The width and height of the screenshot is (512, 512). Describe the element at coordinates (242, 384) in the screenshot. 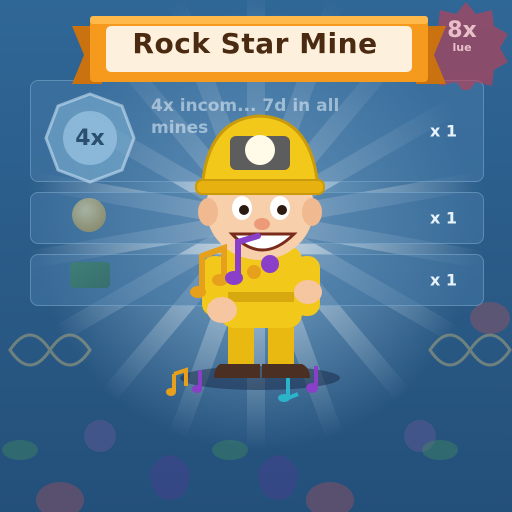

I see `floor-notes` at that location.